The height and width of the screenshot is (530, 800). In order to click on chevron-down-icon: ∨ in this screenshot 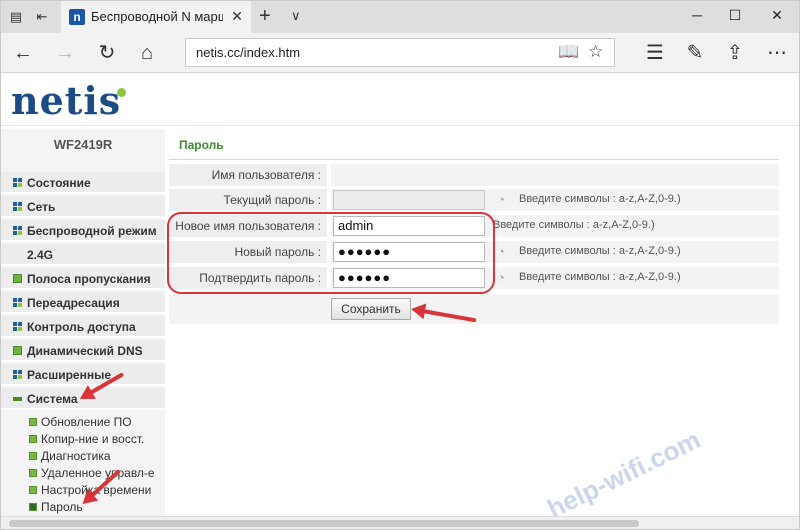, I will do `click(296, 16)`.